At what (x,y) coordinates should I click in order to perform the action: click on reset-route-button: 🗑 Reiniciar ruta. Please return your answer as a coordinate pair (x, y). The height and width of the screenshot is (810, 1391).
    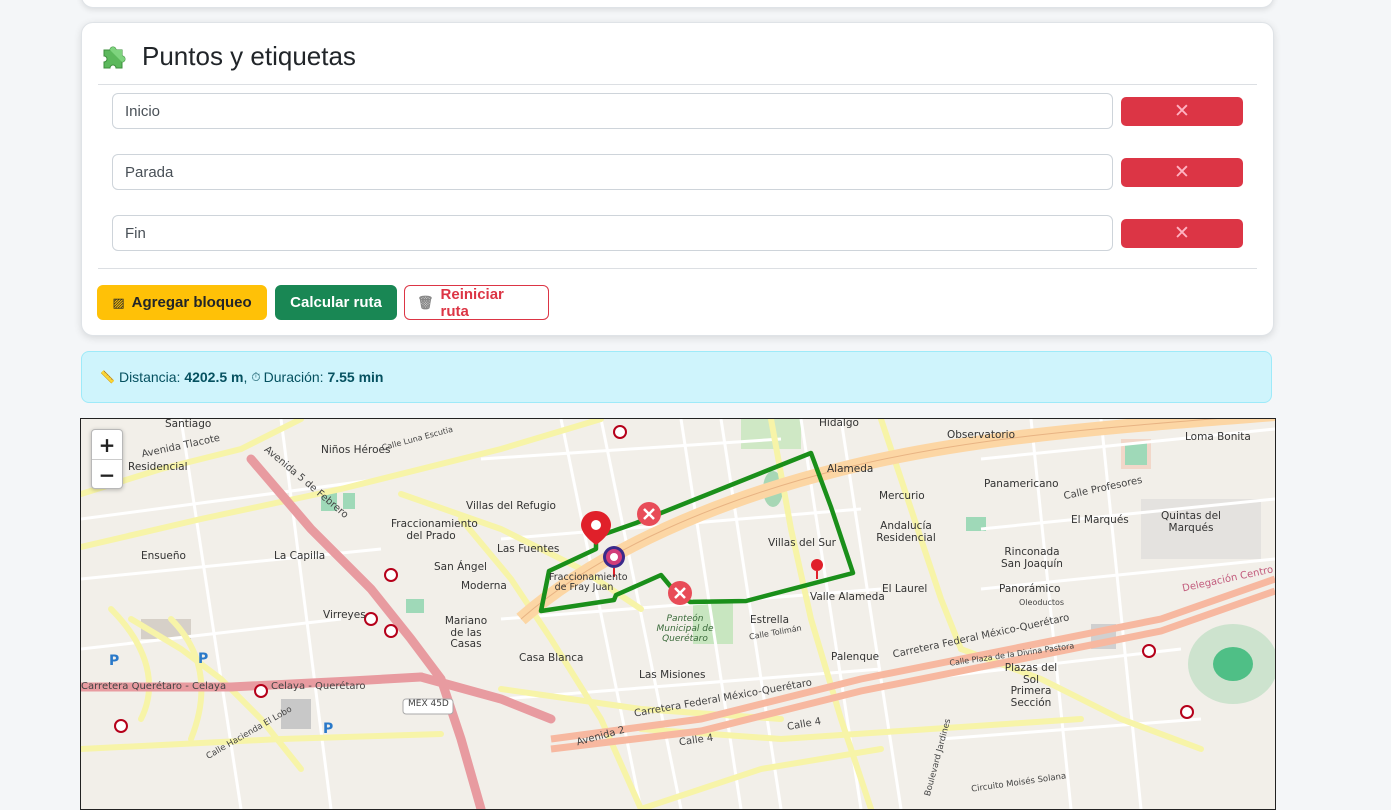
    Looking at the image, I should click on (476, 302).